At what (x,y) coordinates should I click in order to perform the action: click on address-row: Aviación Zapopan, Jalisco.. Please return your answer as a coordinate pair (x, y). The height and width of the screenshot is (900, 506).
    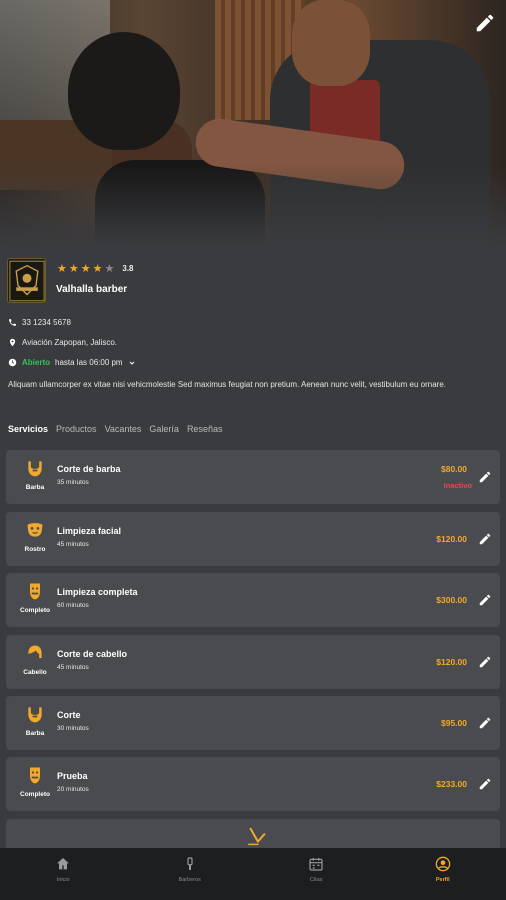
    Looking at the image, I should click on (62, 342).